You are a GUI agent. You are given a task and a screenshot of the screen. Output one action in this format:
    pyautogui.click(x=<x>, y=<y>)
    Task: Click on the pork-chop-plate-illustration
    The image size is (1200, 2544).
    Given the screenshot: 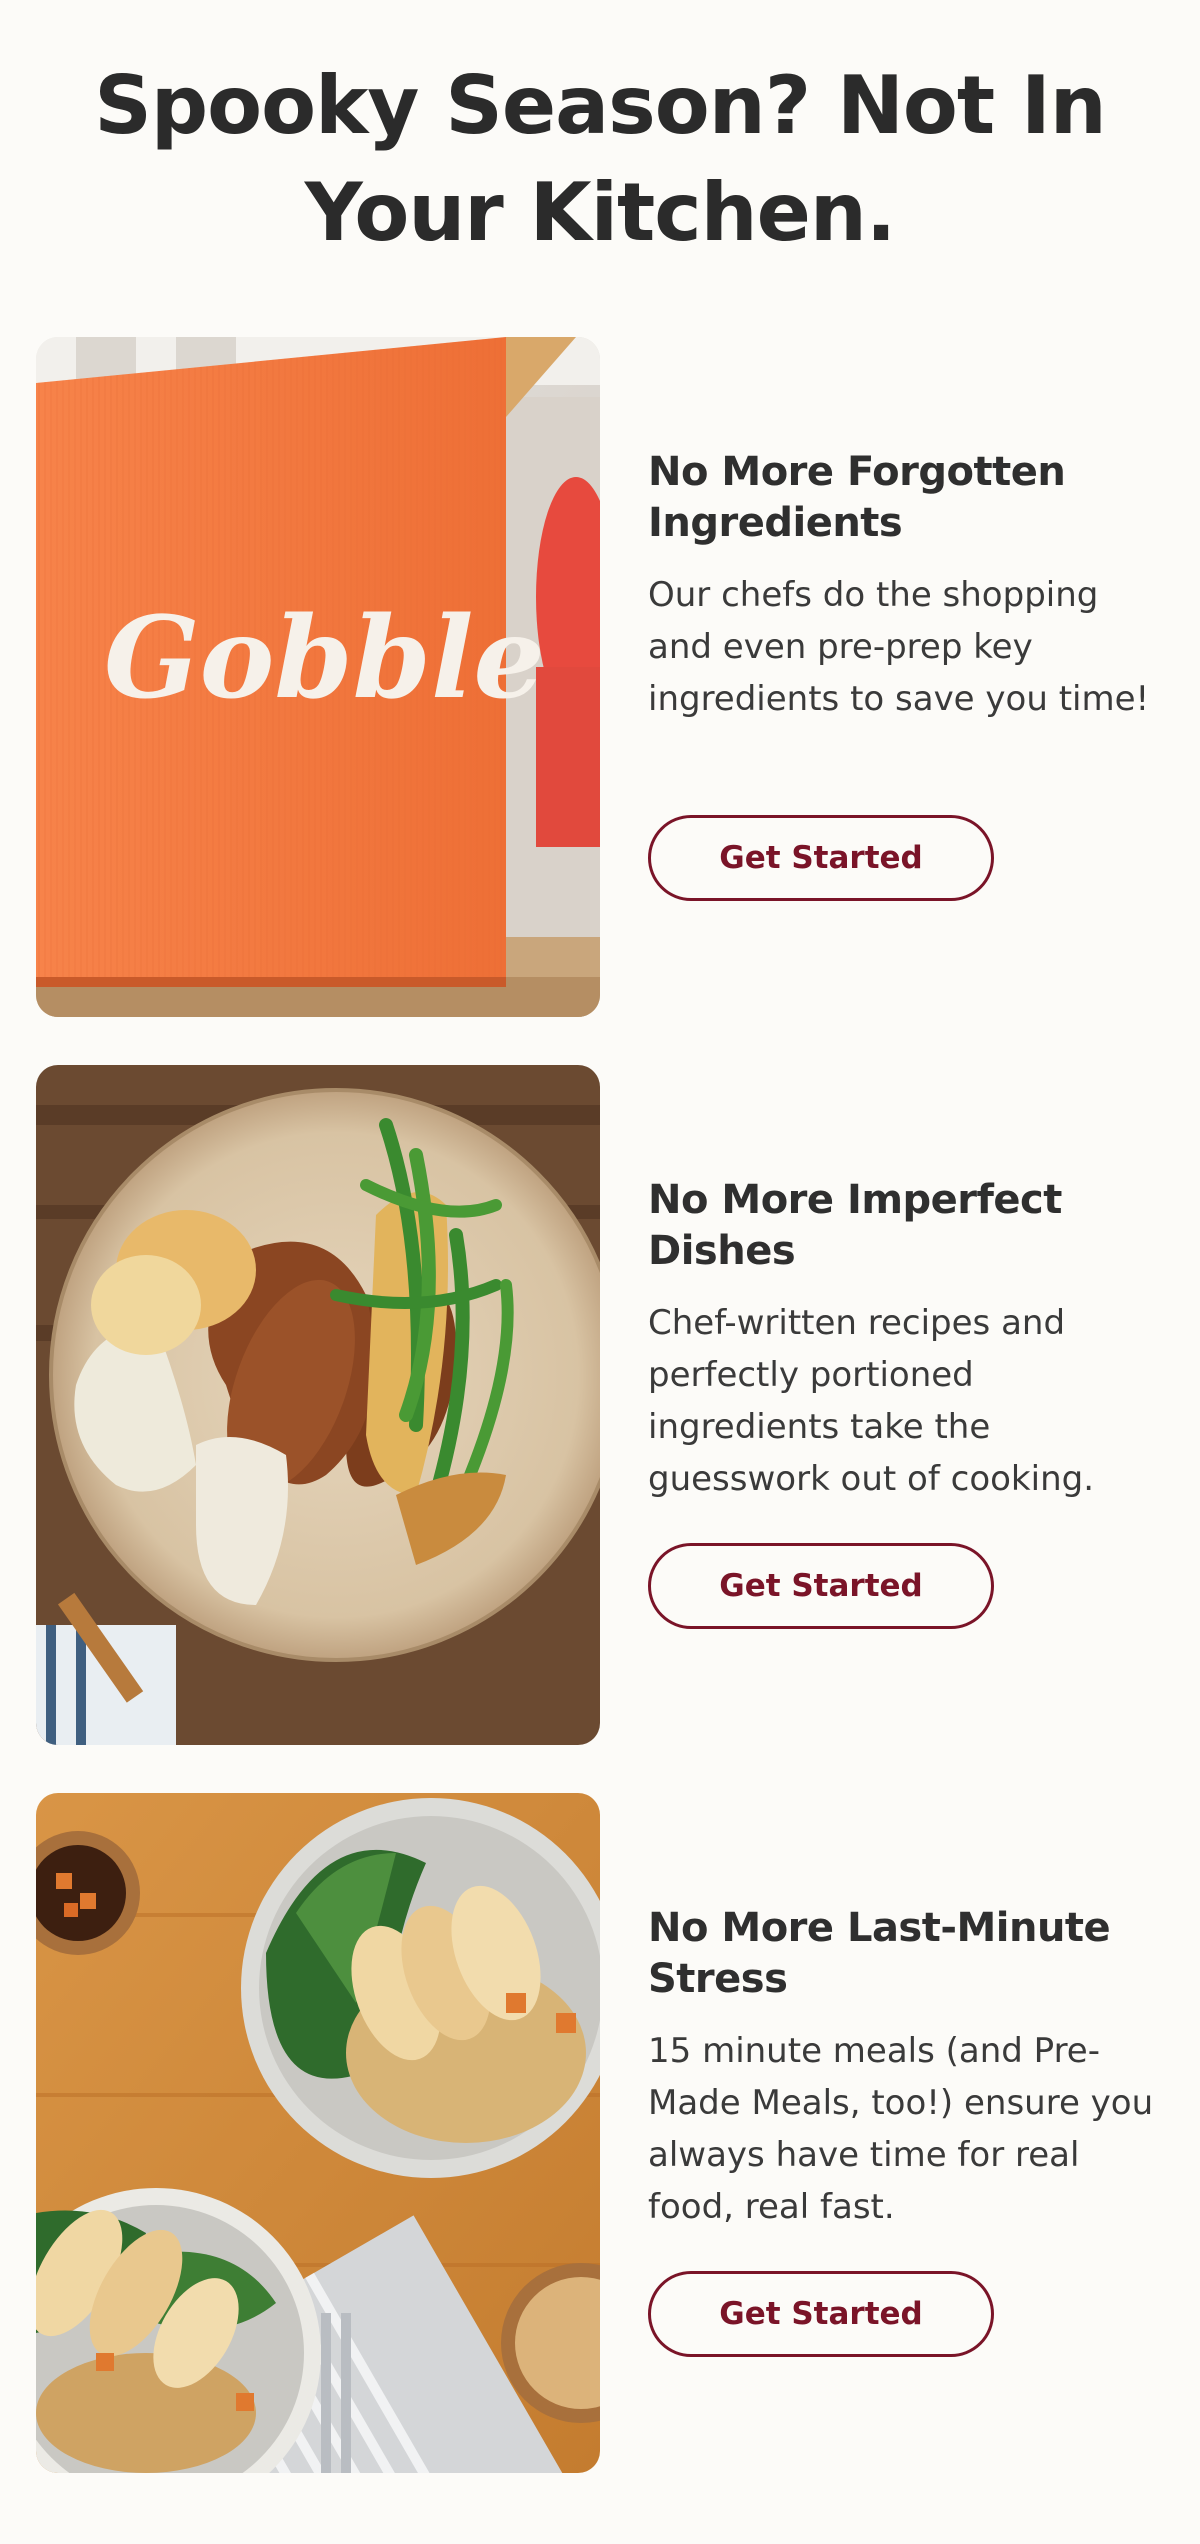 What is the action you would take?
    pyautogui.click(x=318, y=1405)
    